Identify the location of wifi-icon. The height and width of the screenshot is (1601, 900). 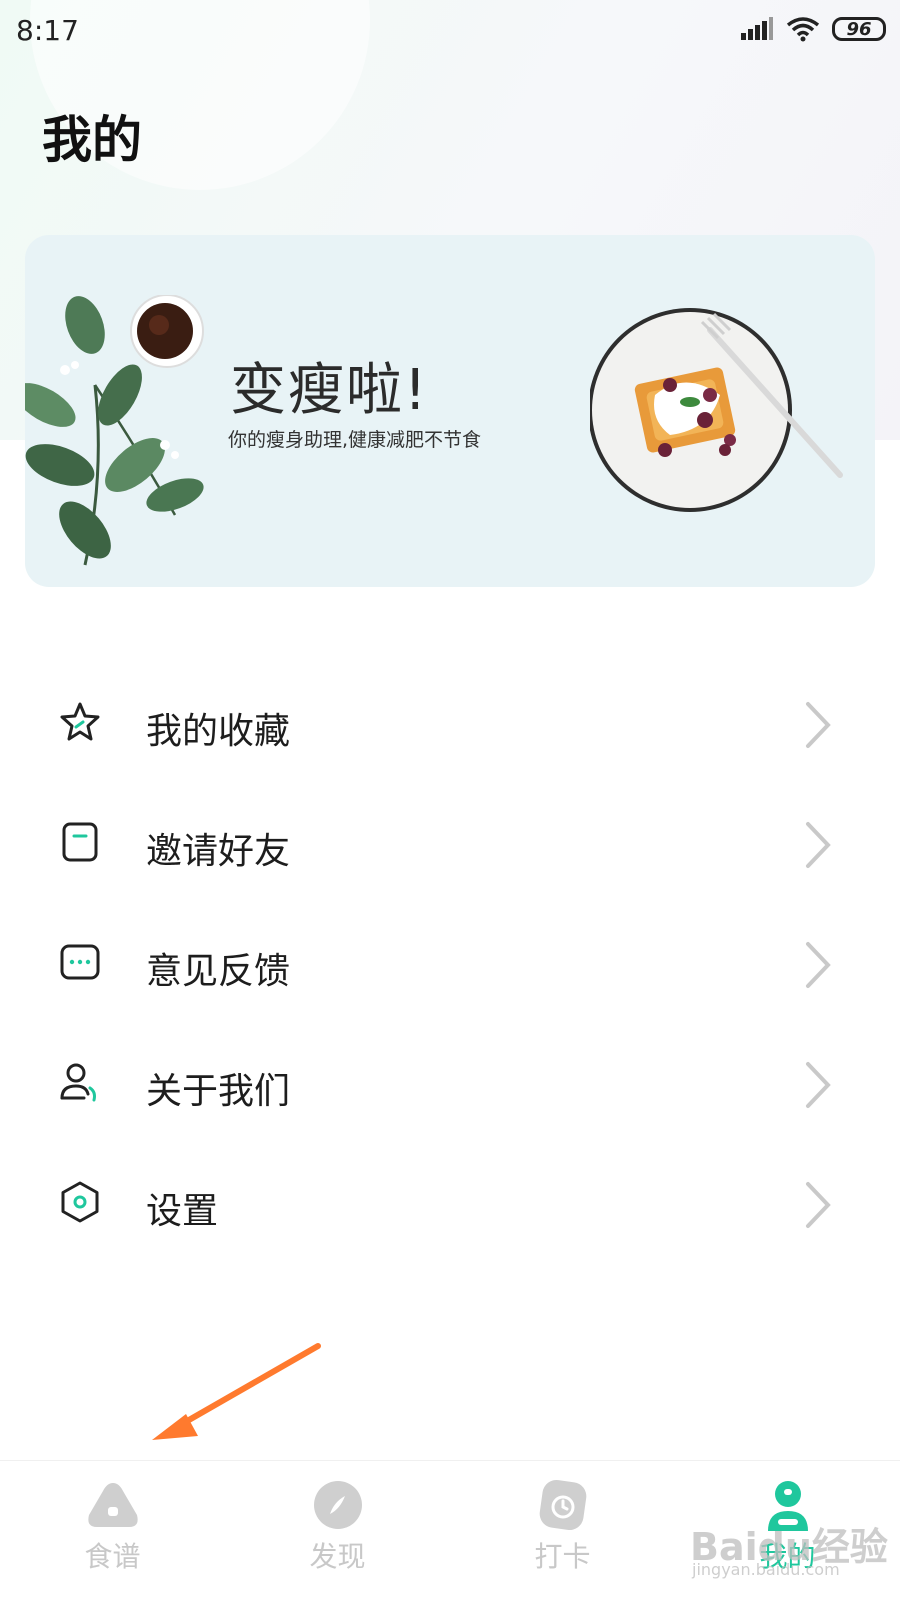
(803, 29).